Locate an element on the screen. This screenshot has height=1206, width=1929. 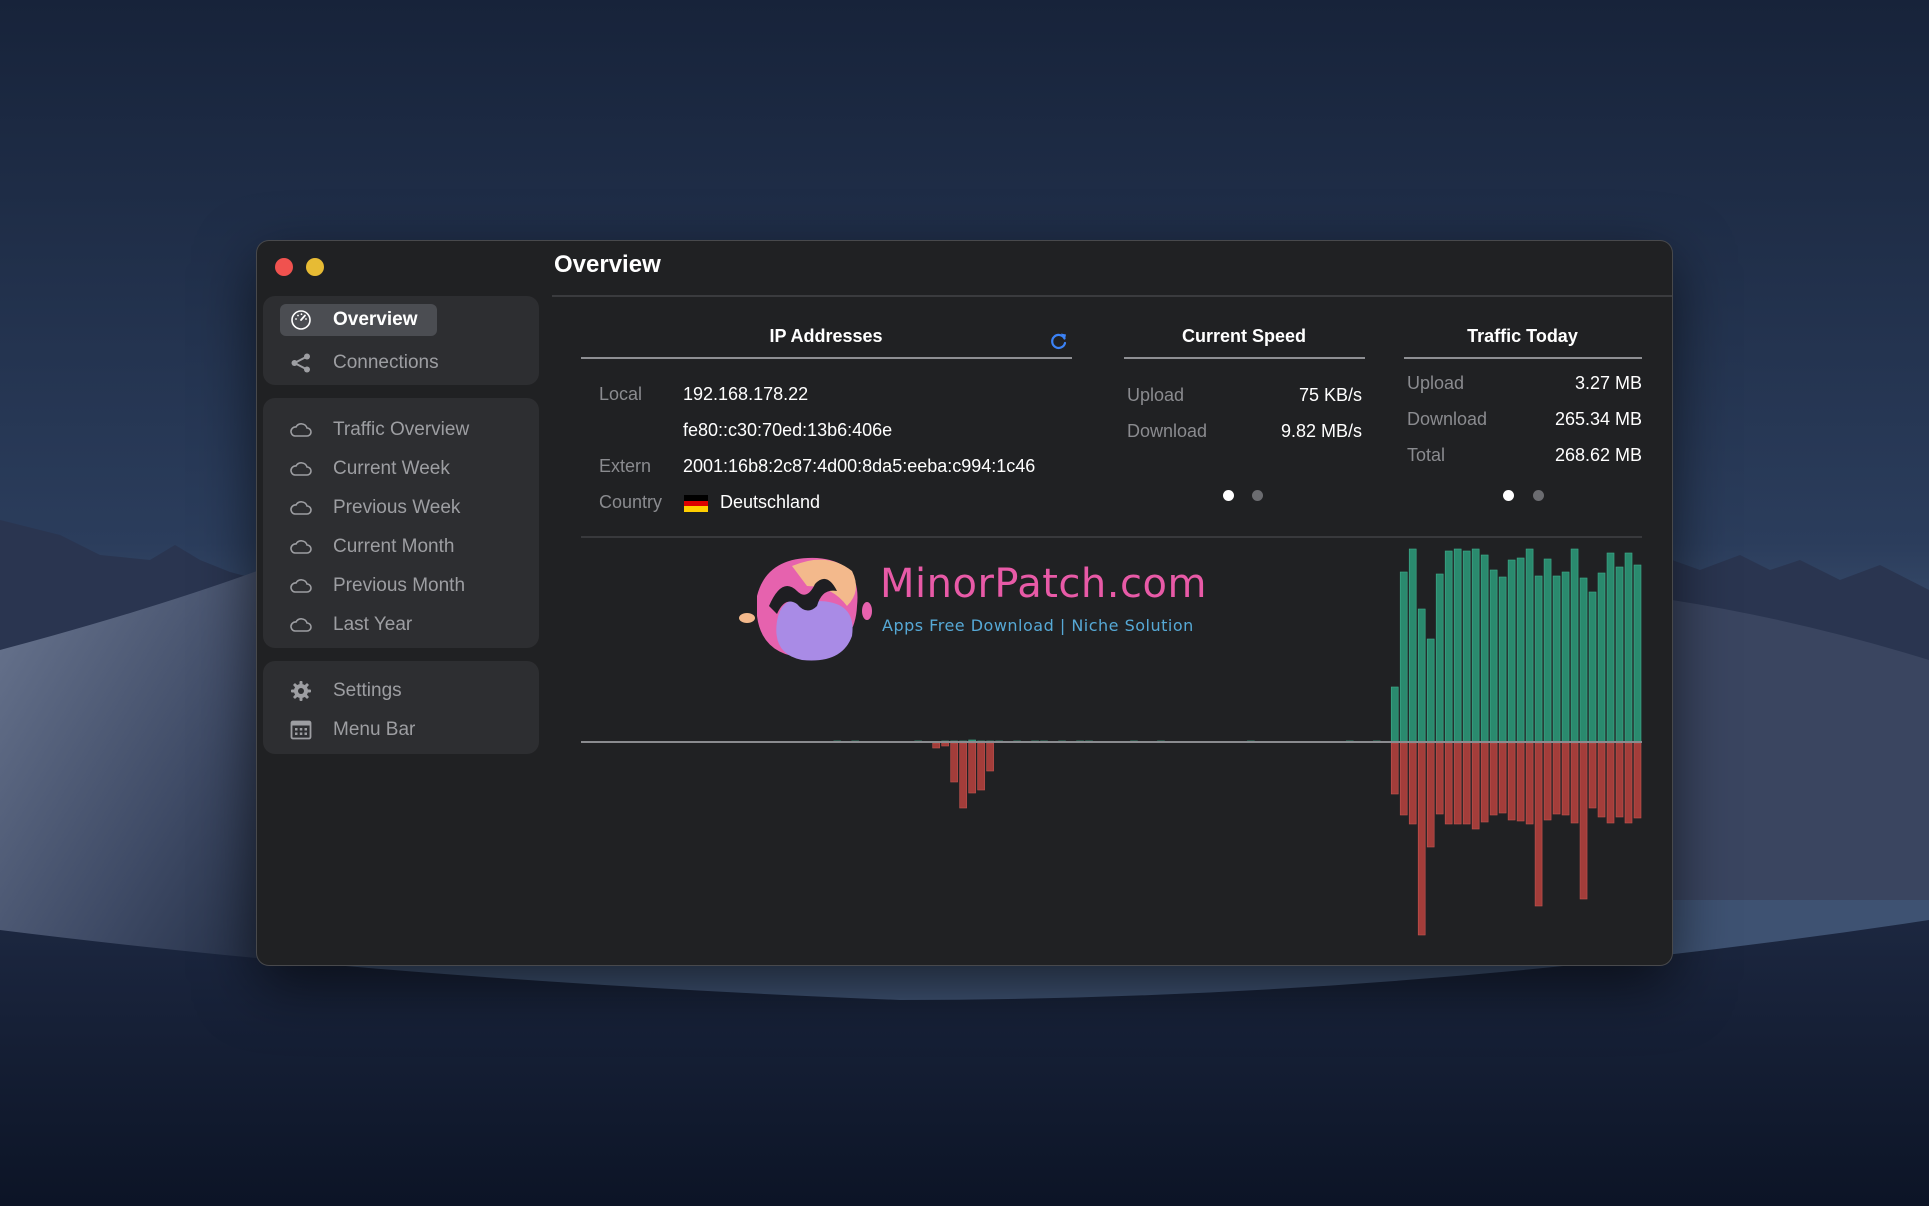
minimize-window-button is located at coordinates (315, 267).